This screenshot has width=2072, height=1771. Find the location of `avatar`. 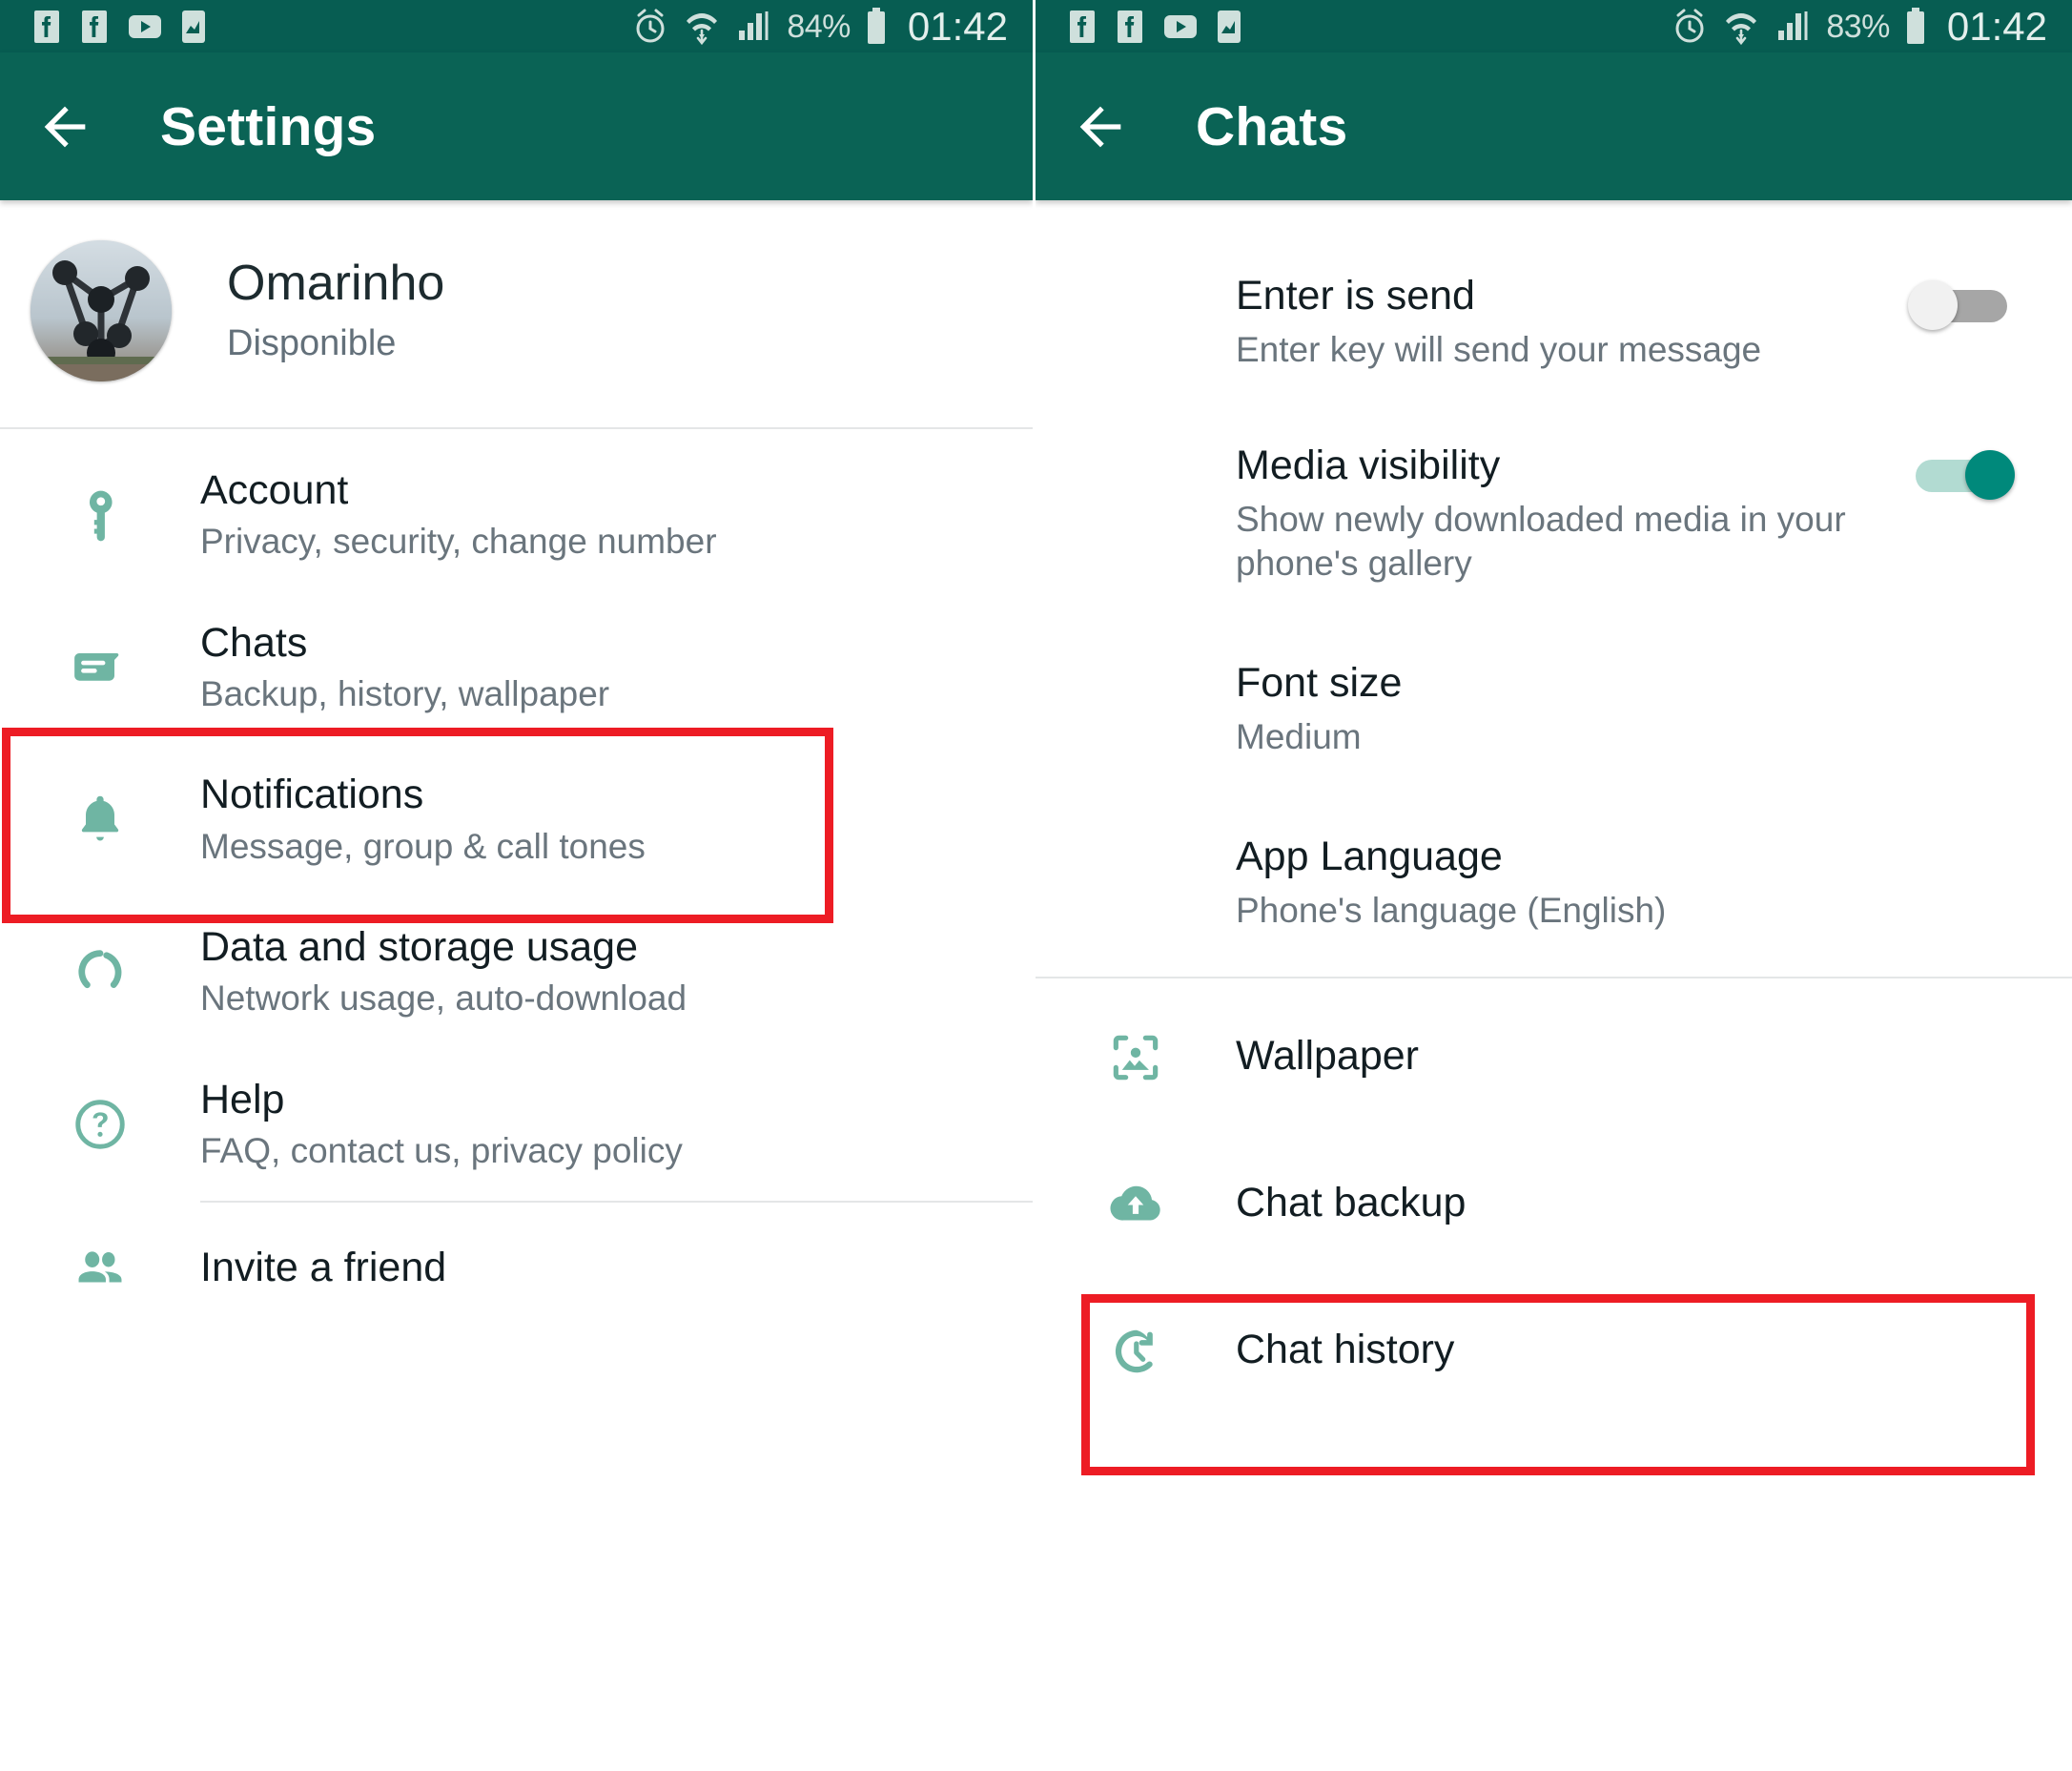

avatar is located at coordinates (101, 310).